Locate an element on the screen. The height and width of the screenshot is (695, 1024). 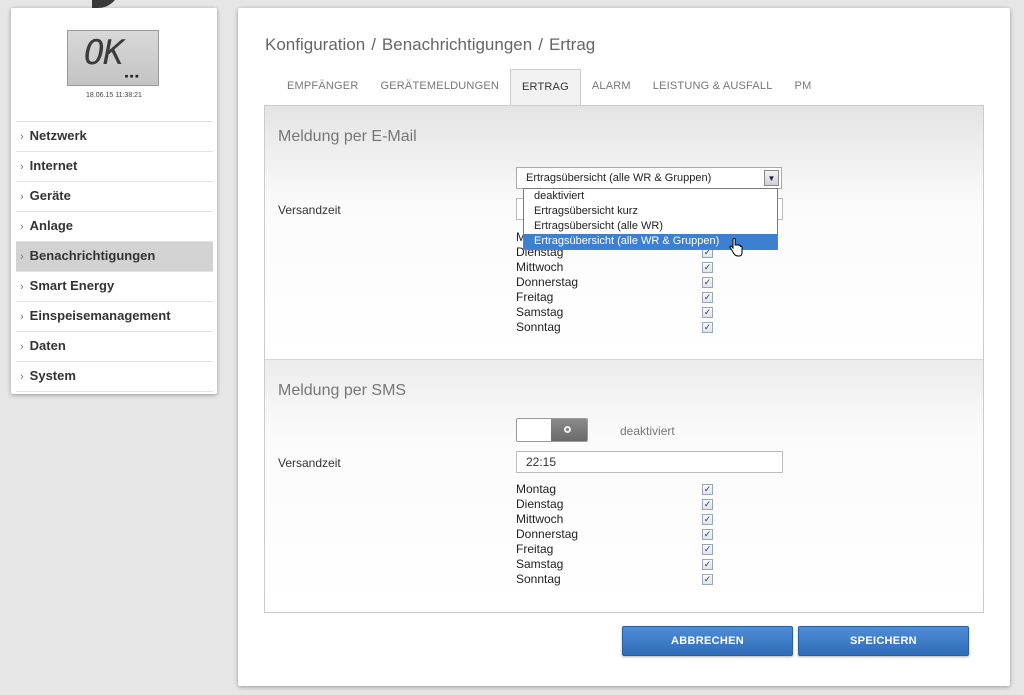
sidebar-item-daten: › Daten is located at coordinates (114, 347).